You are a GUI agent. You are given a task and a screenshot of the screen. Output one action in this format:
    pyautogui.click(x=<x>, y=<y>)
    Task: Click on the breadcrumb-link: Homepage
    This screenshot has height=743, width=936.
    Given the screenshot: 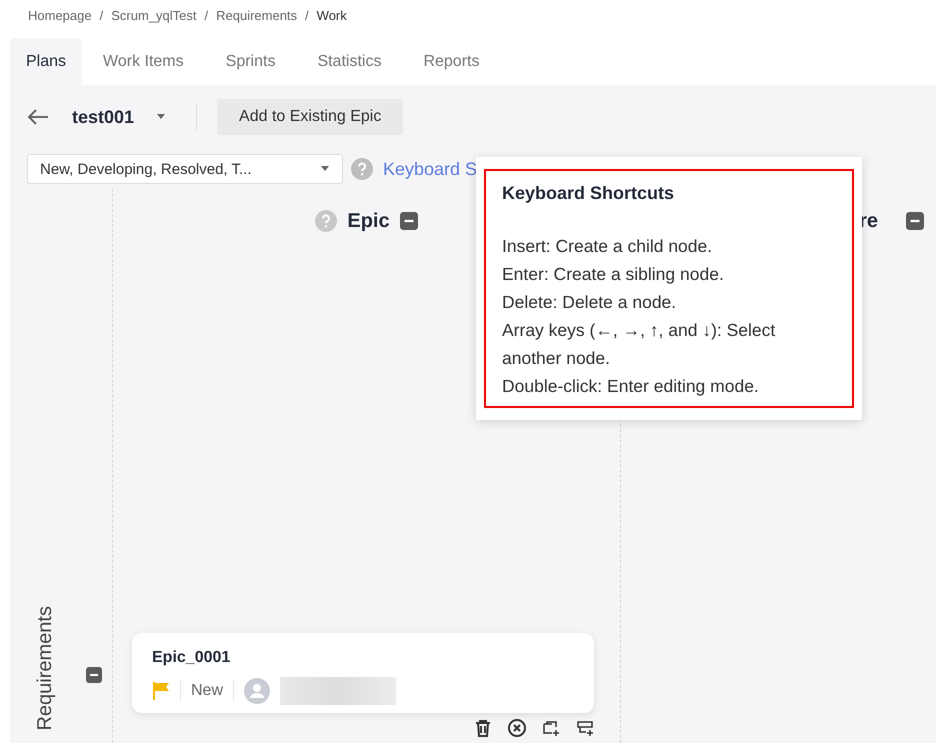 What is the action you would take?
    pyautogui.click(x=60, y=15)
    